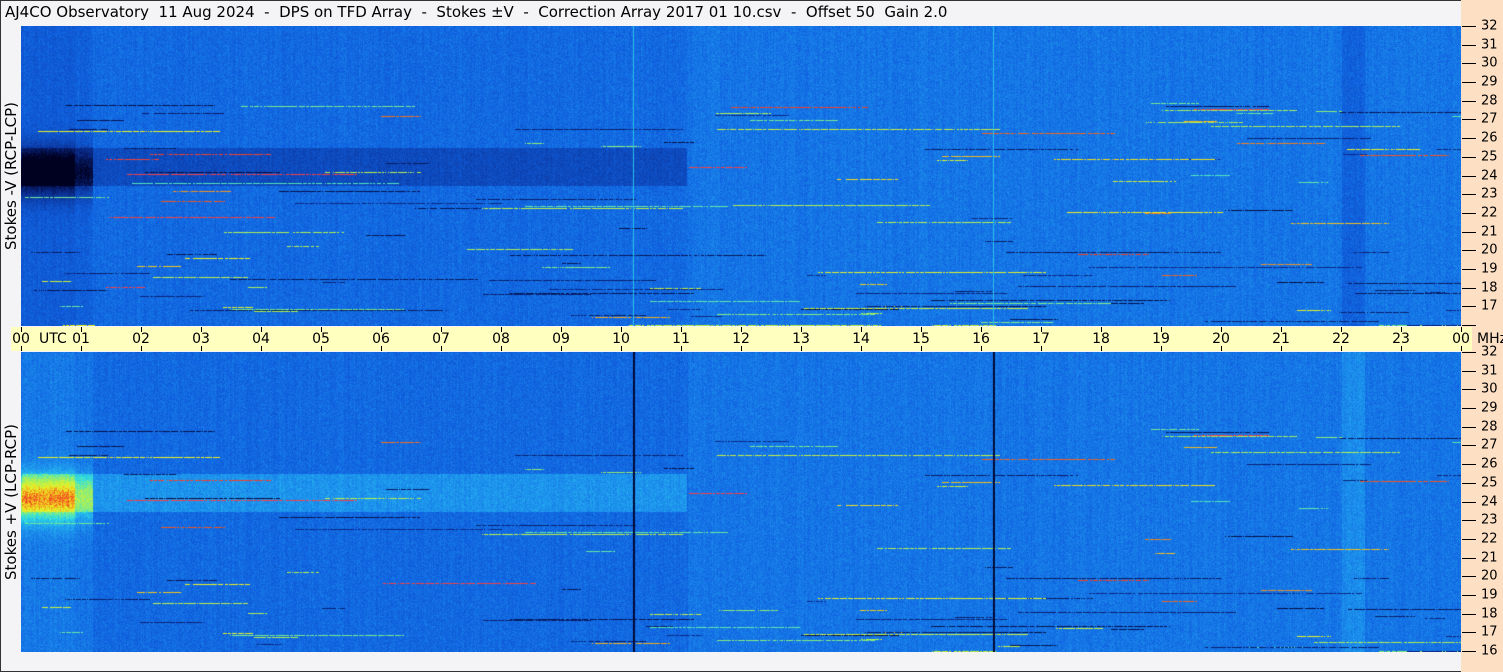  I want to click on top-panel-label: Stokes -V (RCP-LCP), so click(11, 176).